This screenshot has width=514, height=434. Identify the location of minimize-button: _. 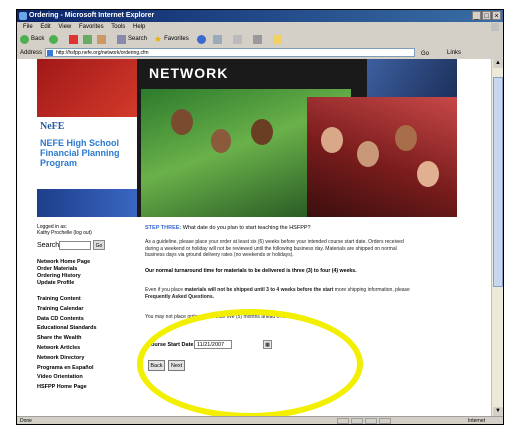
(476, 15).